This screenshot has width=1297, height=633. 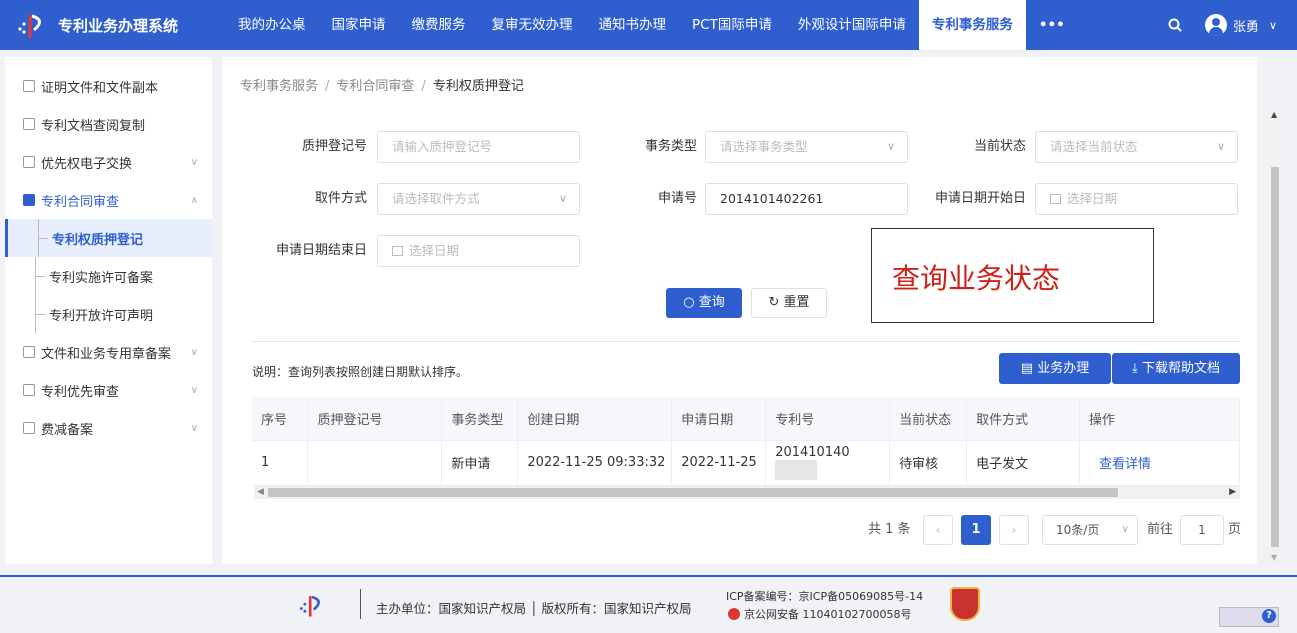 I want to click on patent-no-text: 201410140, so click(x=812, y=452).